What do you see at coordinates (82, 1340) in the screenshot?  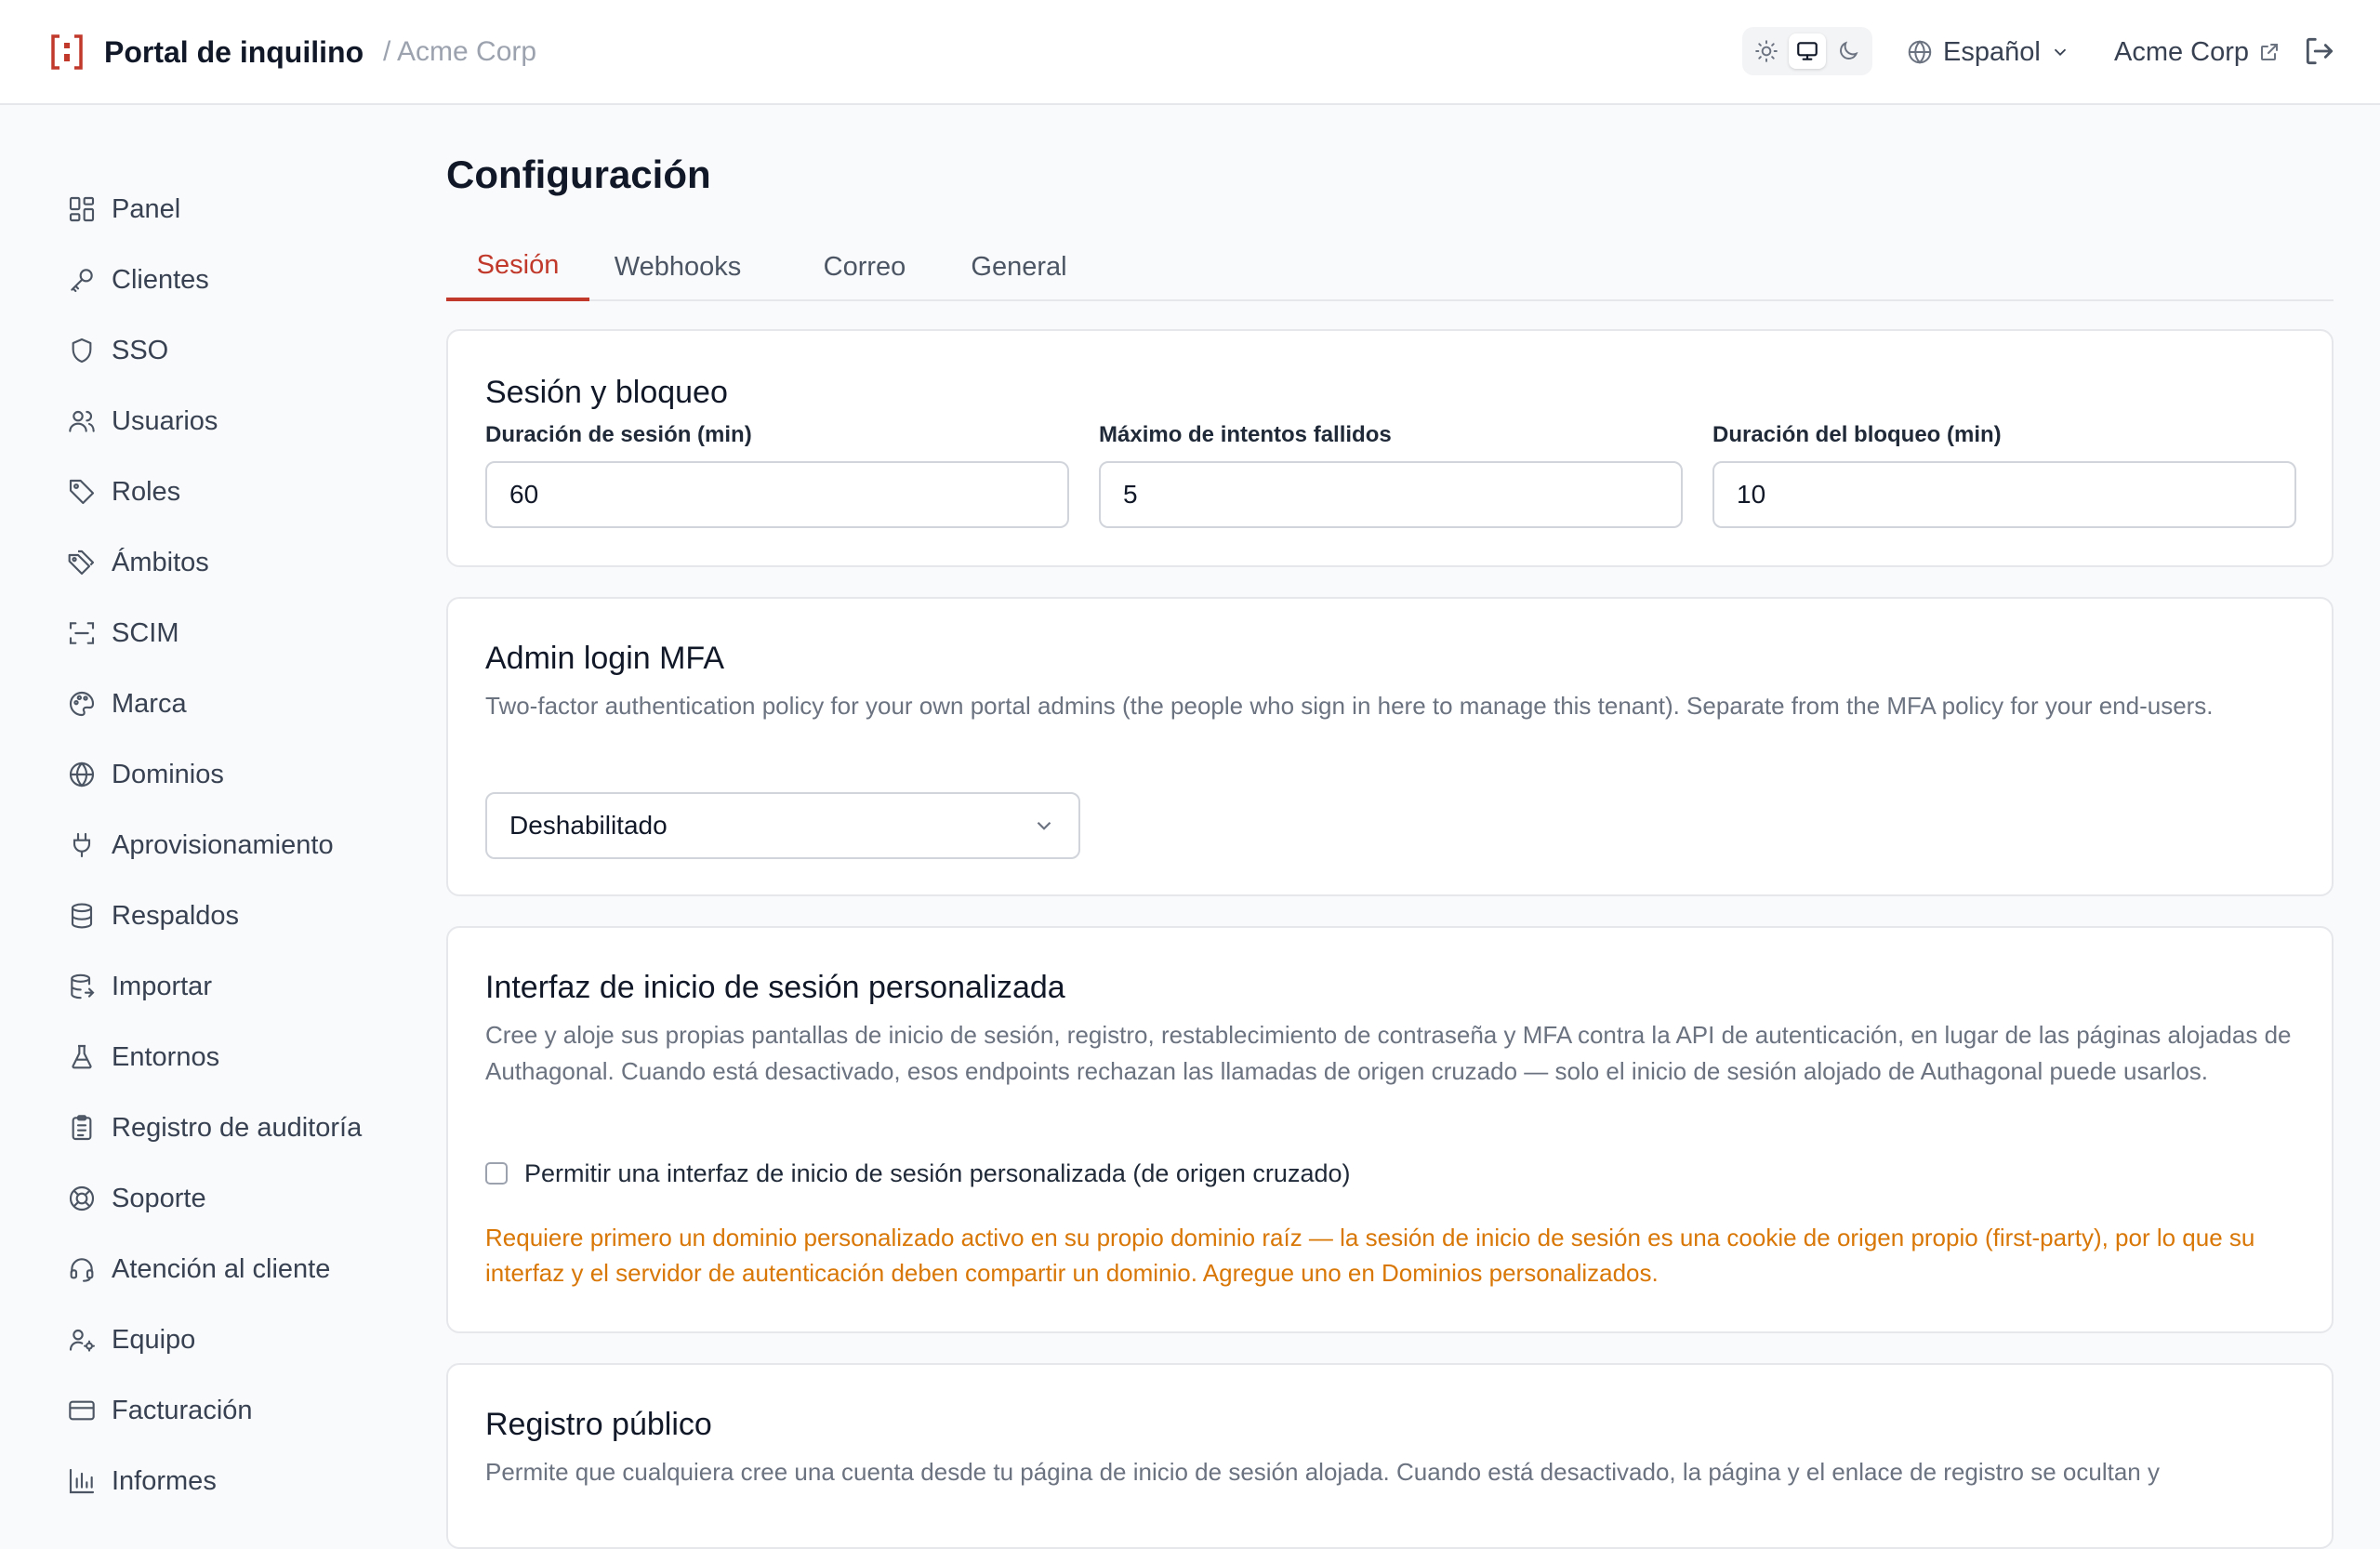 I see `user-cog-icon` at bounding box center [82, 1340].